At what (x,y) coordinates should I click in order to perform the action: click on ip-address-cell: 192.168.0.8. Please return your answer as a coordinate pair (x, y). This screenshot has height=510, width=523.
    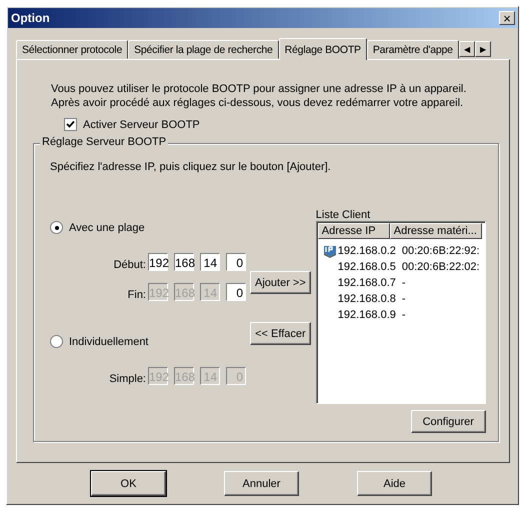
    Looking at the image, I should click on (367, 299).